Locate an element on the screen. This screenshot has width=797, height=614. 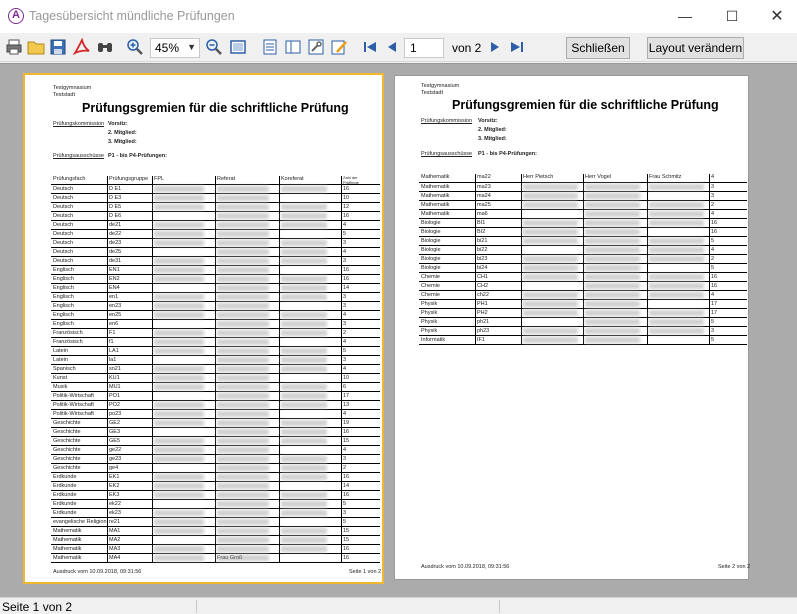
count-cell: 10 is located at coordinates (346, 378).